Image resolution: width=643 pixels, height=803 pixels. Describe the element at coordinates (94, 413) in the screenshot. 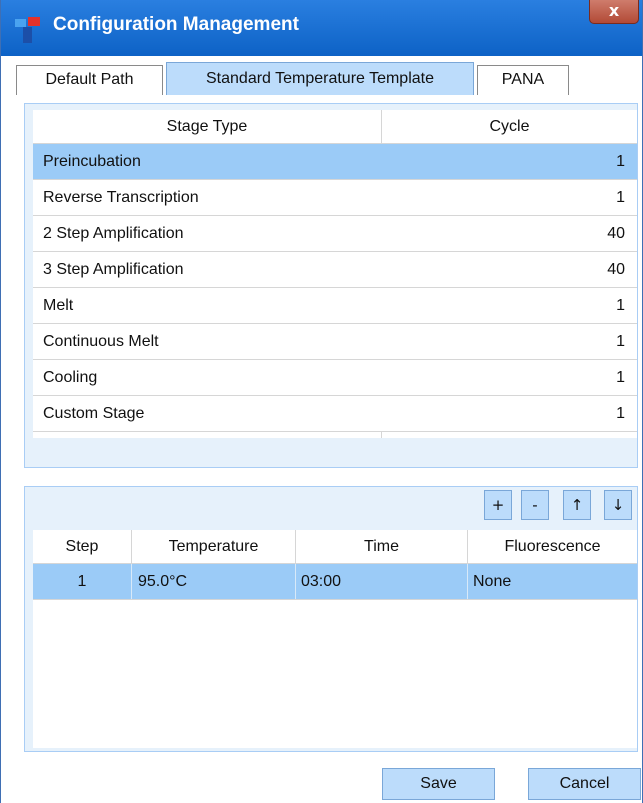

I see `stage-type-cell: Custom Stage` at that location.